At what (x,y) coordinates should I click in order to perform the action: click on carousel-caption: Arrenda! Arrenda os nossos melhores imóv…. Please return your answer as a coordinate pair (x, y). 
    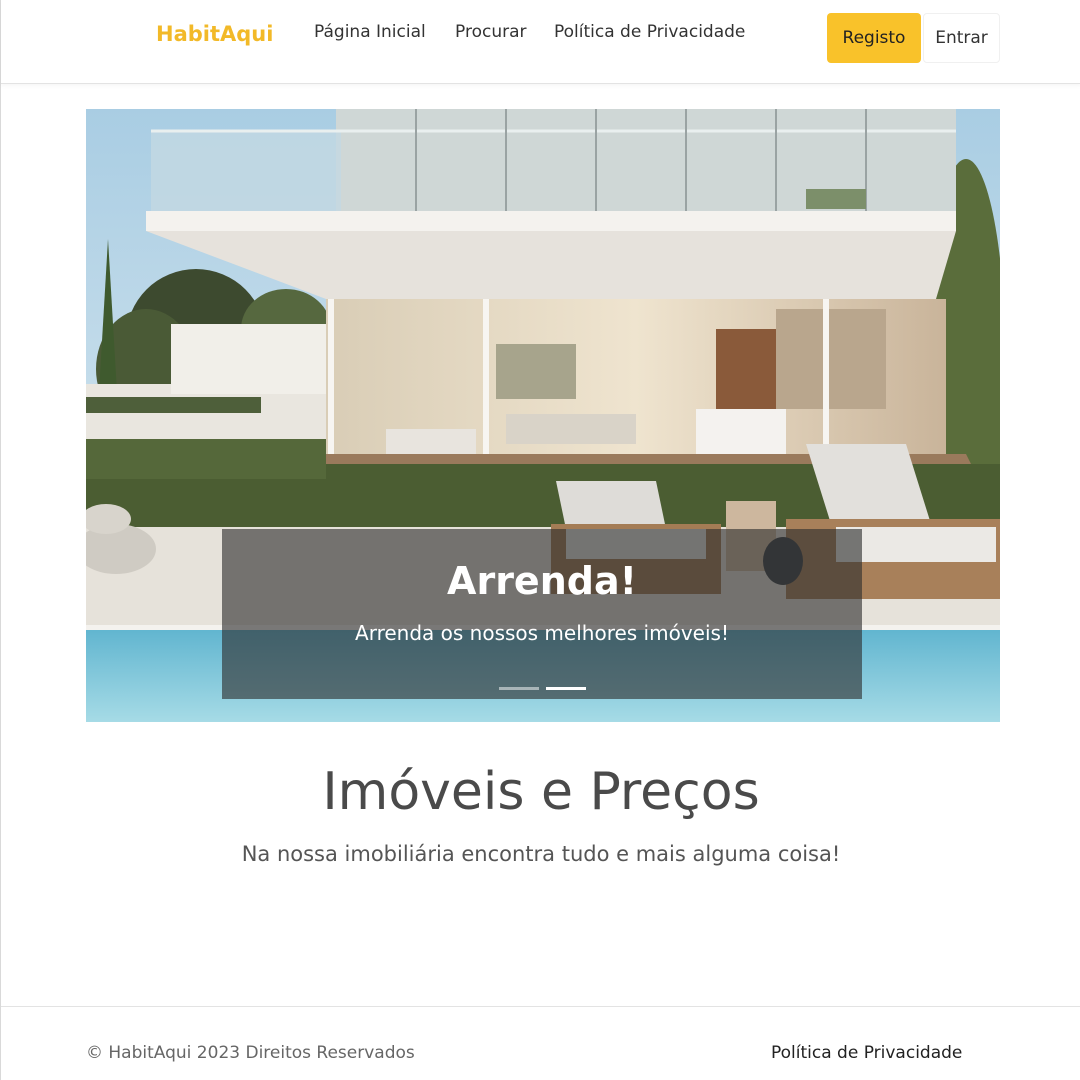
    Looking at the image, I should click on (542, 614).